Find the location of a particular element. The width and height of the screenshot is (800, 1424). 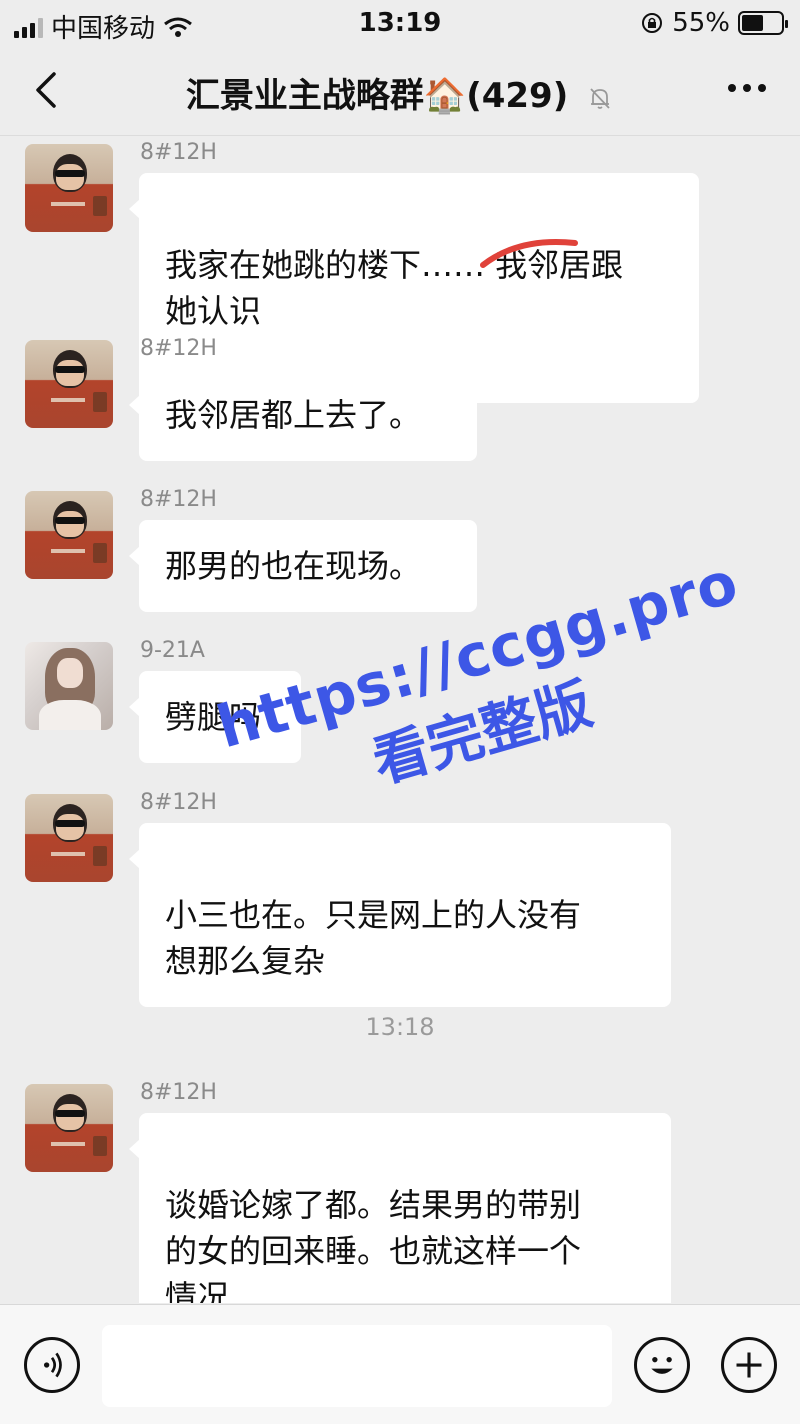

message-bubble: 谈婚论嫁了都。结果男的带别 的女的回来睡。也就这样一个 情况 is located at coordinates (400, 1208).